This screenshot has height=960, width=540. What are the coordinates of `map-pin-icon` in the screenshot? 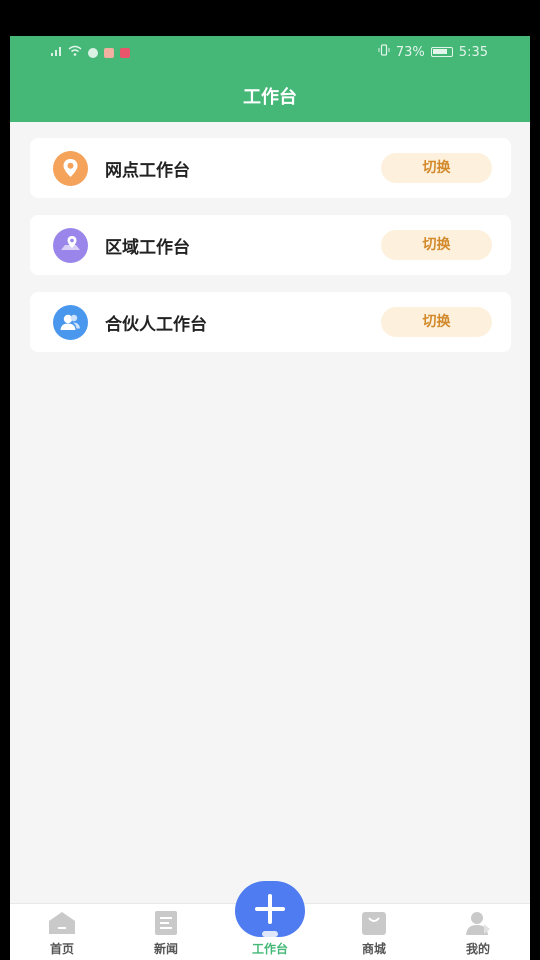 It's located at (70, 245).